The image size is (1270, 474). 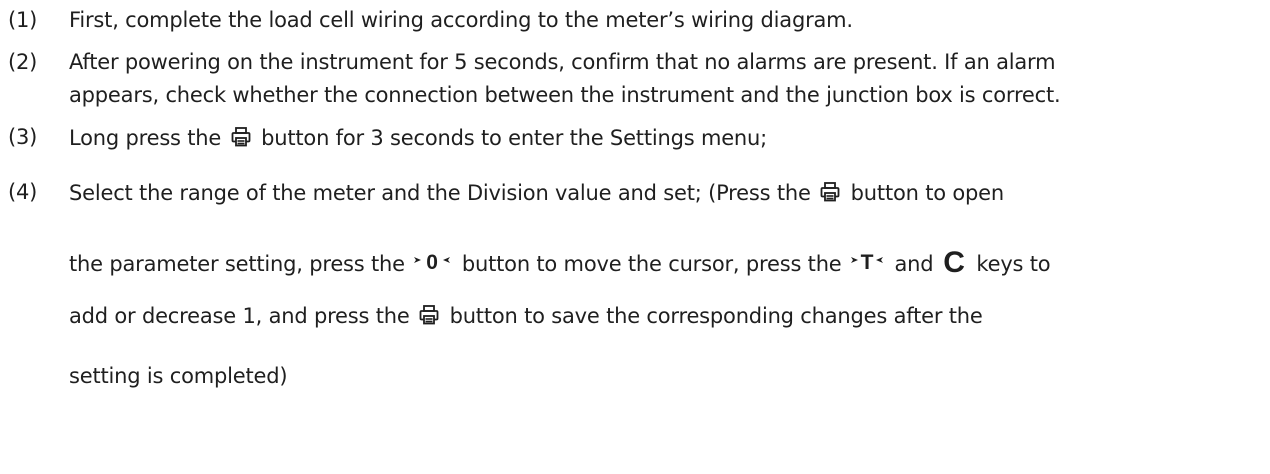 What do you see at coordinates (914, 264) in the screenshot?
I see `step-4-line-2-c: and` at bounding box center [914, 264].